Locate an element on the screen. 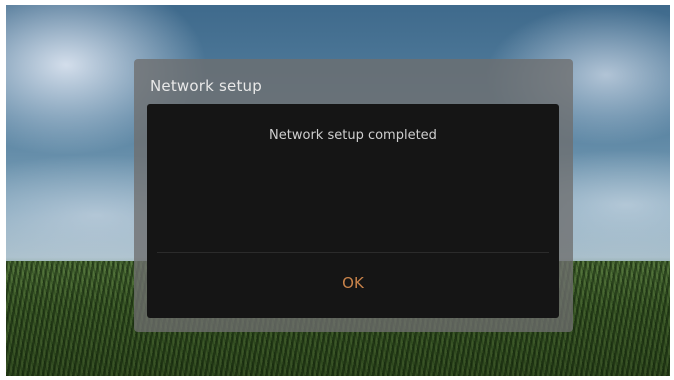  dialog-message: Network setup completed is located at coordinates (353, 135).